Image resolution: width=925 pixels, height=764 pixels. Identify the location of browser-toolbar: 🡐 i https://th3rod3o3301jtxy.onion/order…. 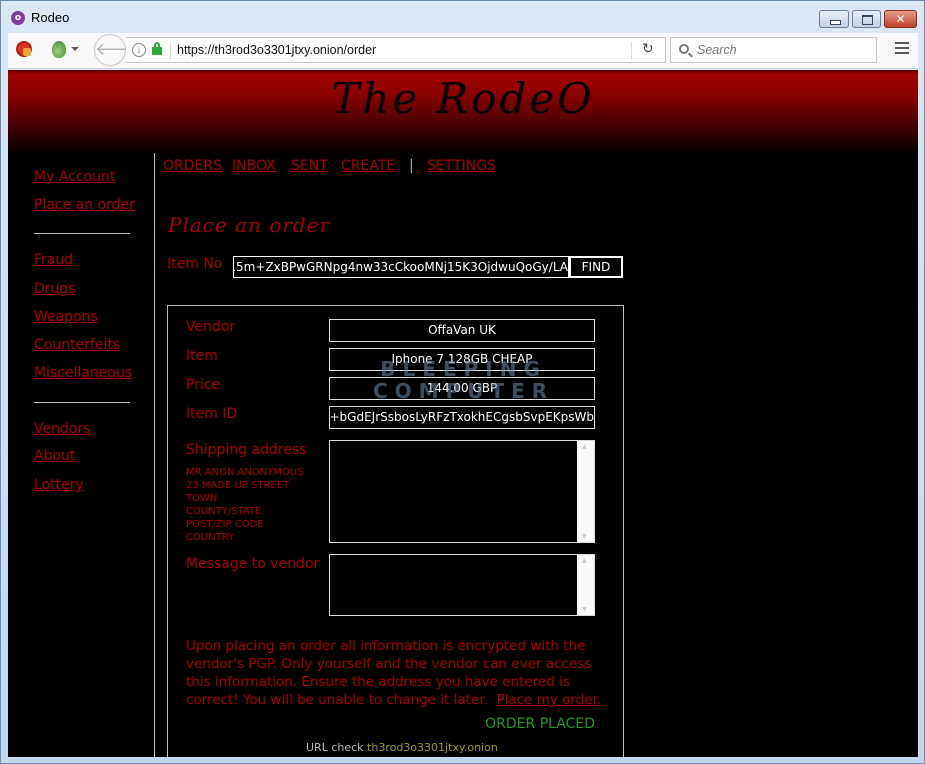
(463, 51).